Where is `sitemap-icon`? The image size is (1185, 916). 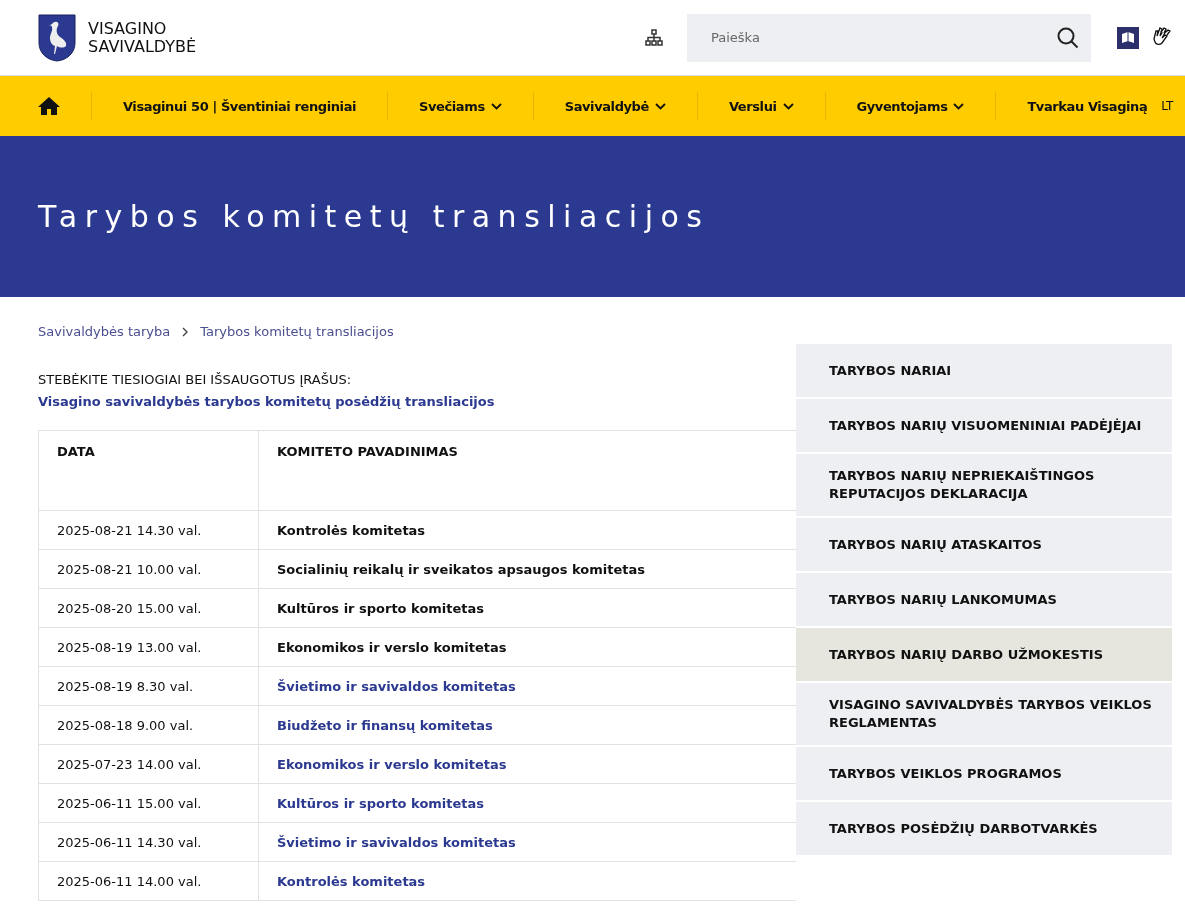
sitemap-icon is located at coordinates (654, 37).